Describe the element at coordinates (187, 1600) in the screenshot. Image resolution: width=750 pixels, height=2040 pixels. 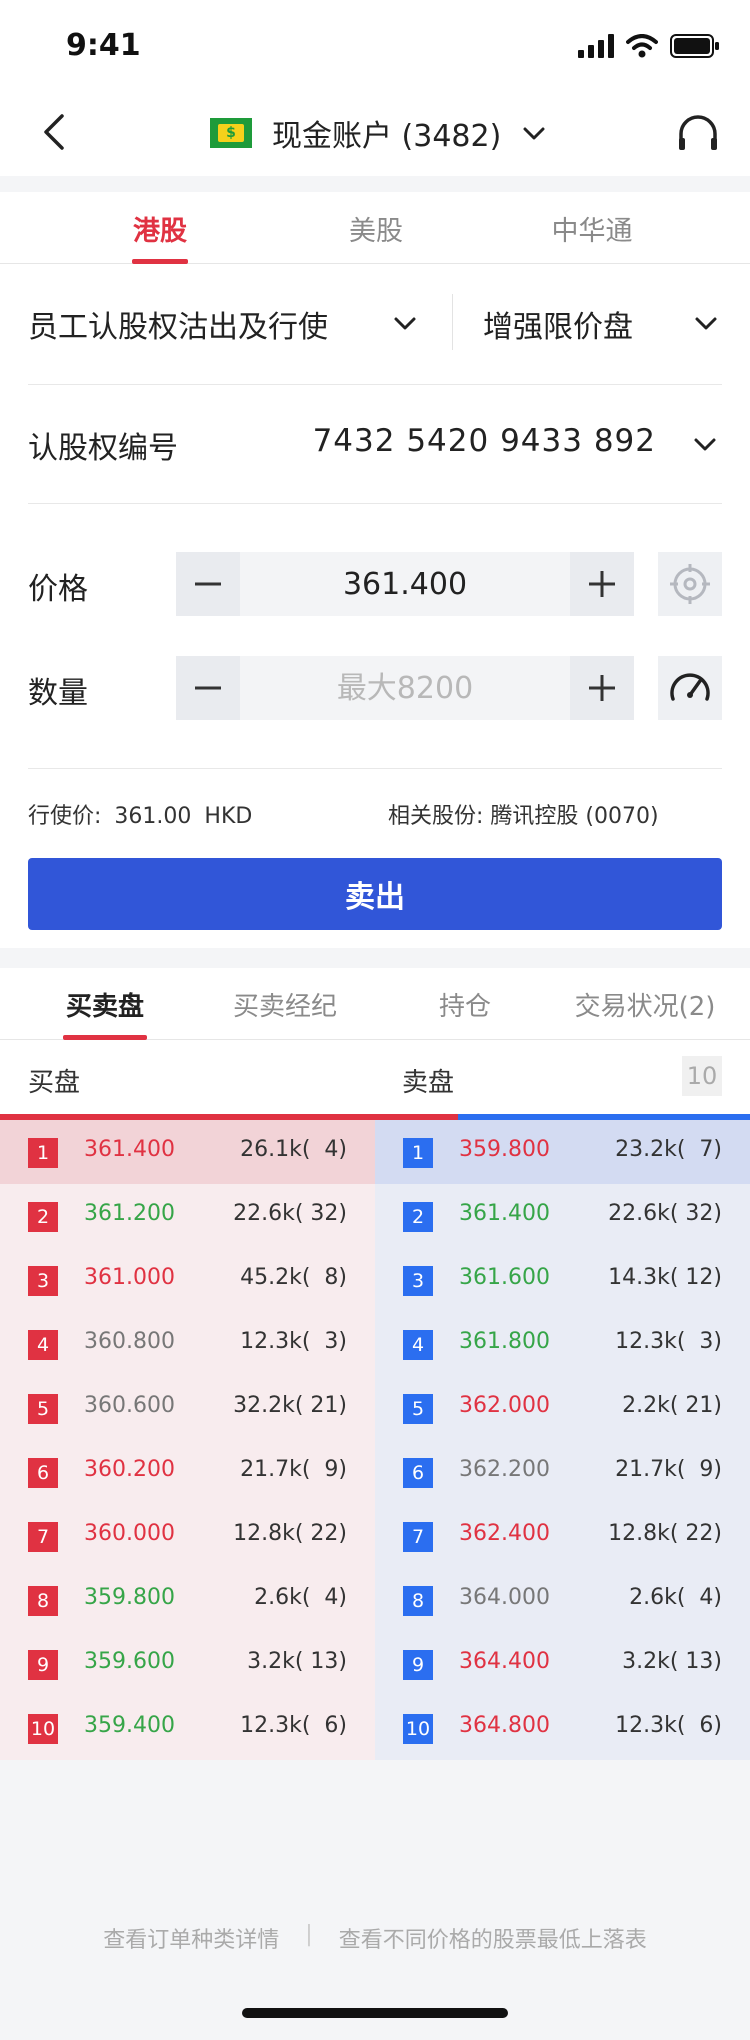
I see `bid-row: 8 359.800 2.6k( 4)` at that location.